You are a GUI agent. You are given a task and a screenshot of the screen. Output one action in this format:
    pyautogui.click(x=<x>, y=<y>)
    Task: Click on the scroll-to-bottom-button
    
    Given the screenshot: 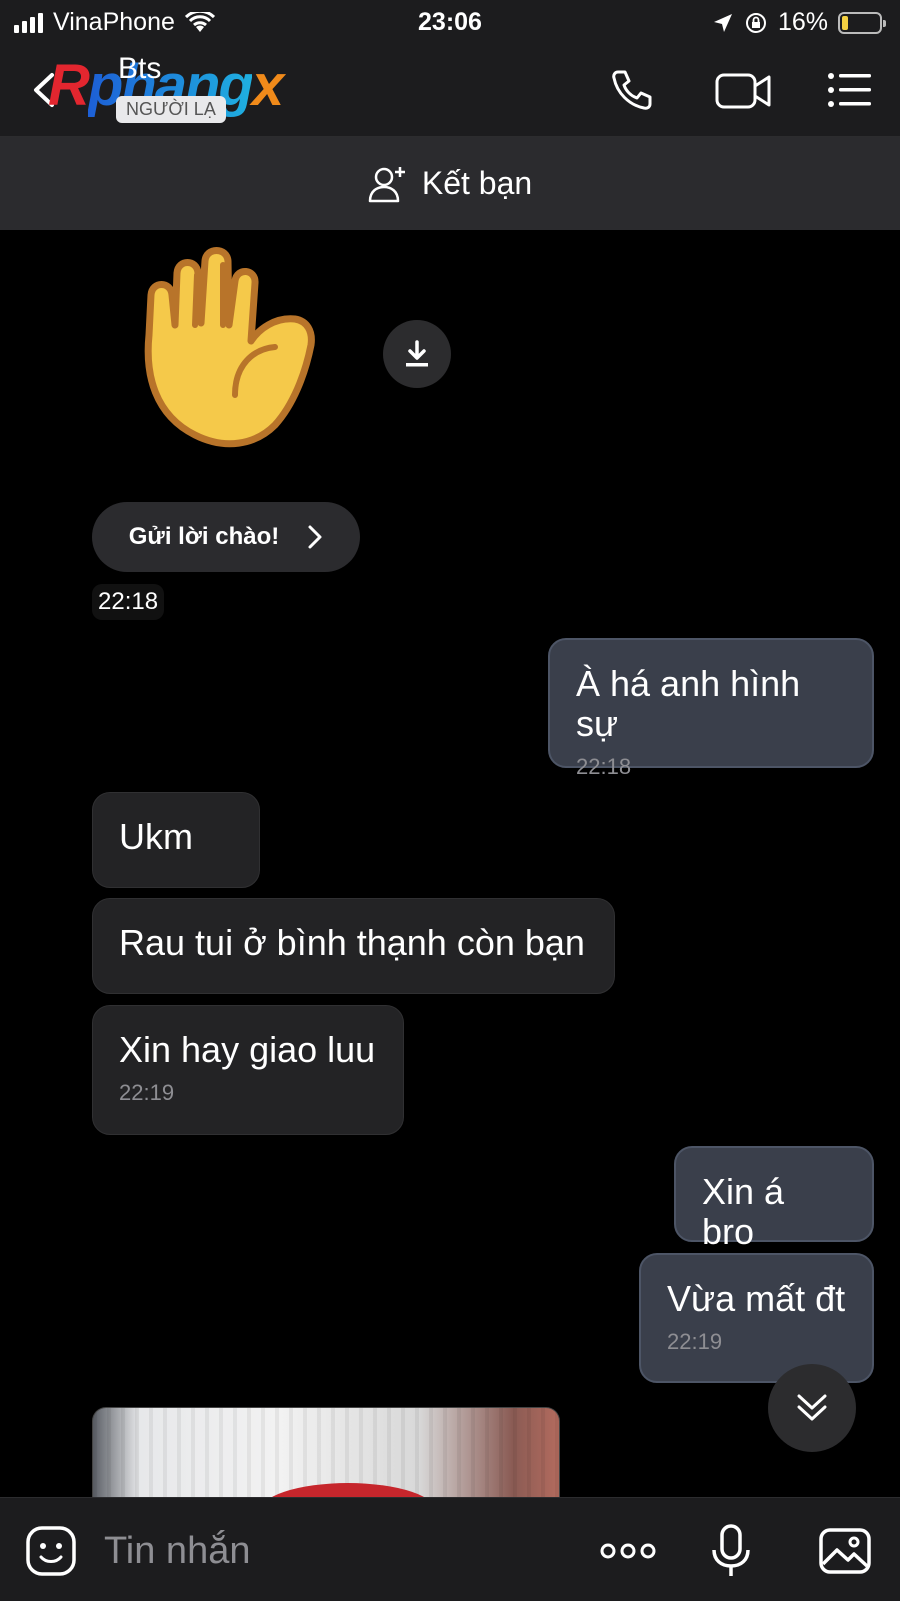 What is the action you would take?
    pyautogui.click(x=812, y=1408)
    